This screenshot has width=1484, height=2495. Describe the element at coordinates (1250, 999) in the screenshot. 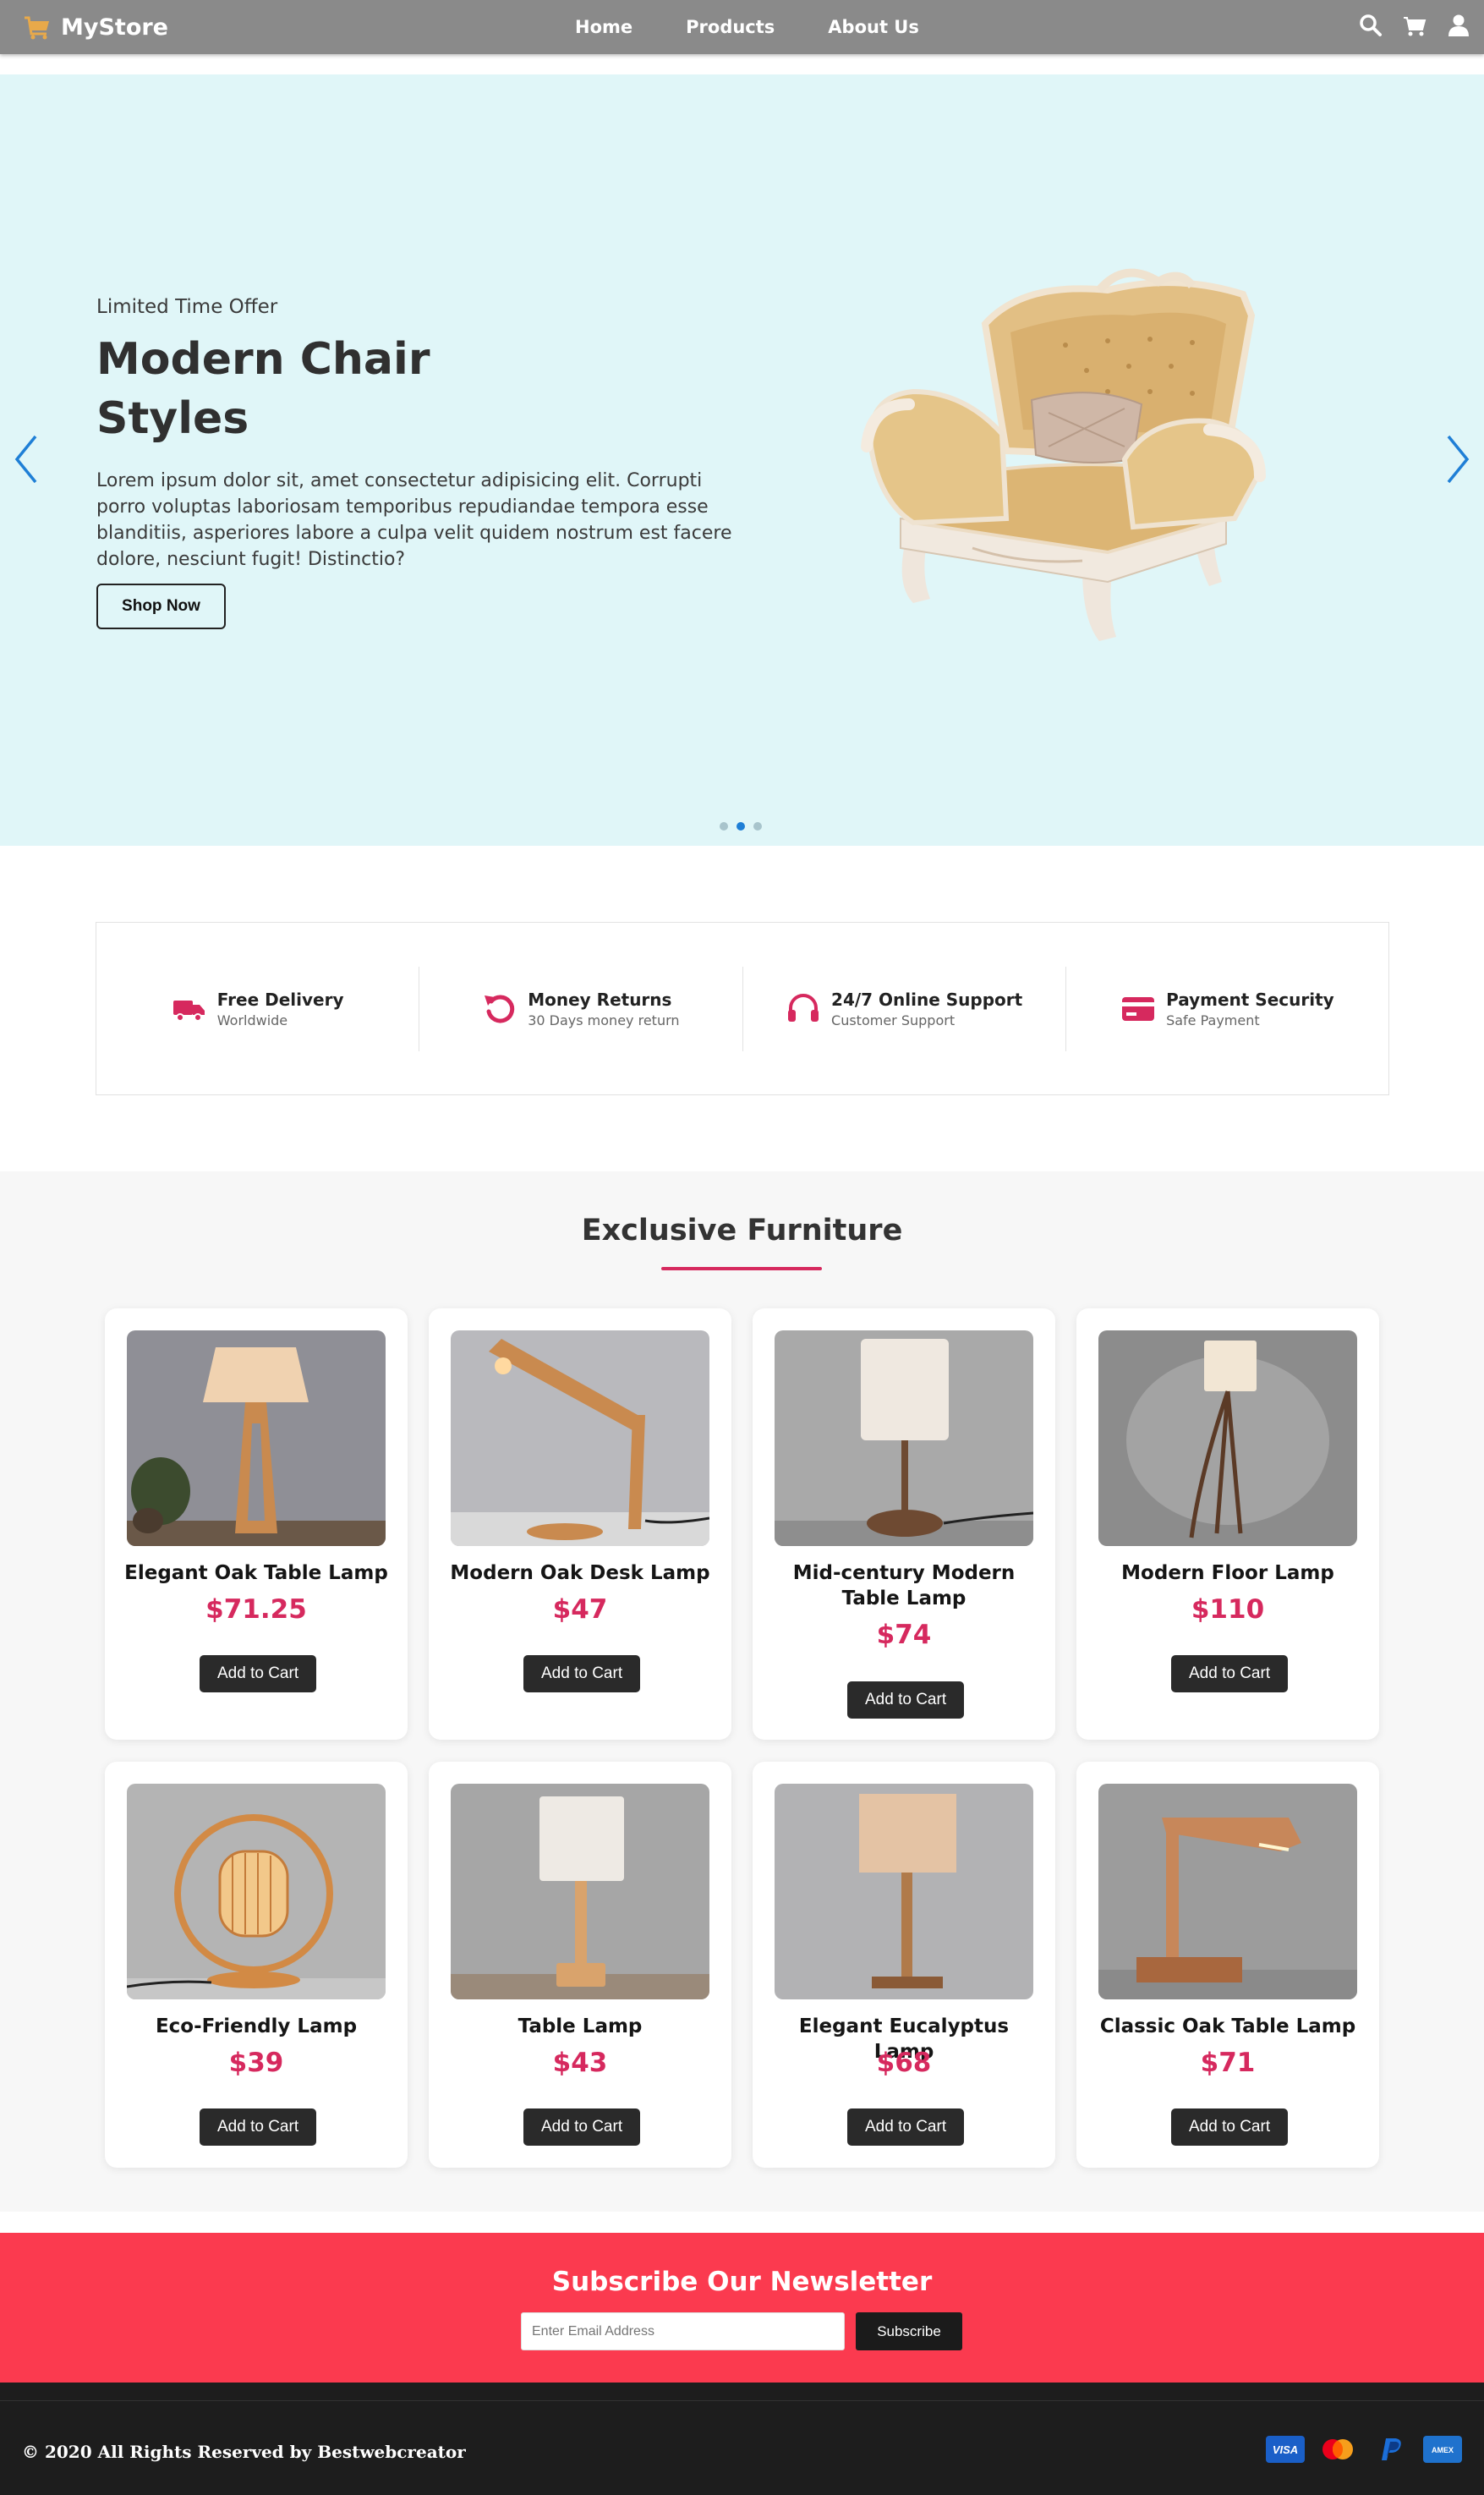

I see `feature-title: Payment Security` at that location.